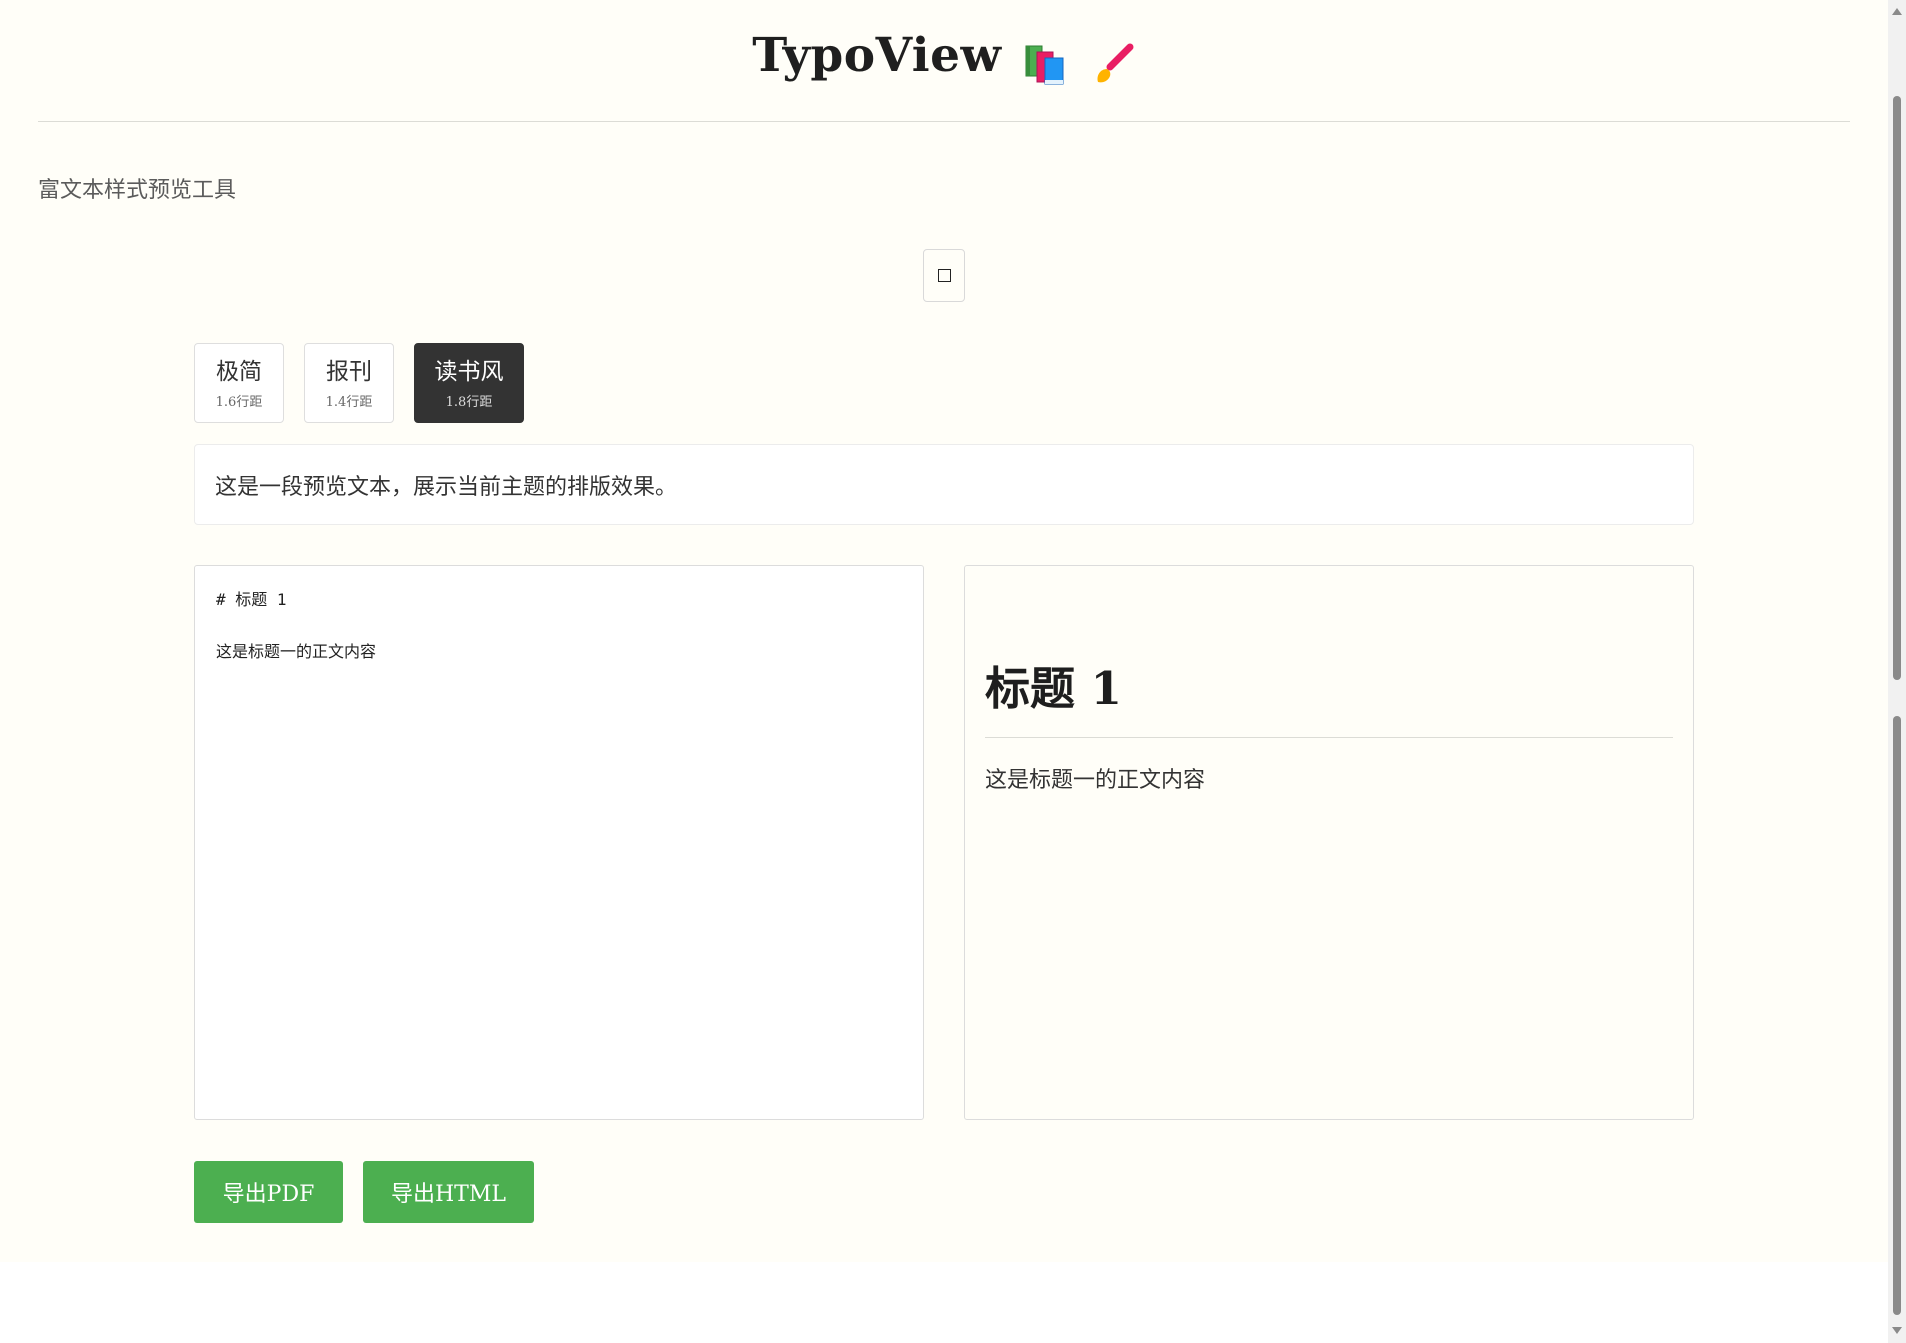 This screenshot has width=1906, height=1343. I want to click on theme-name: 极简, so click(239, 371).